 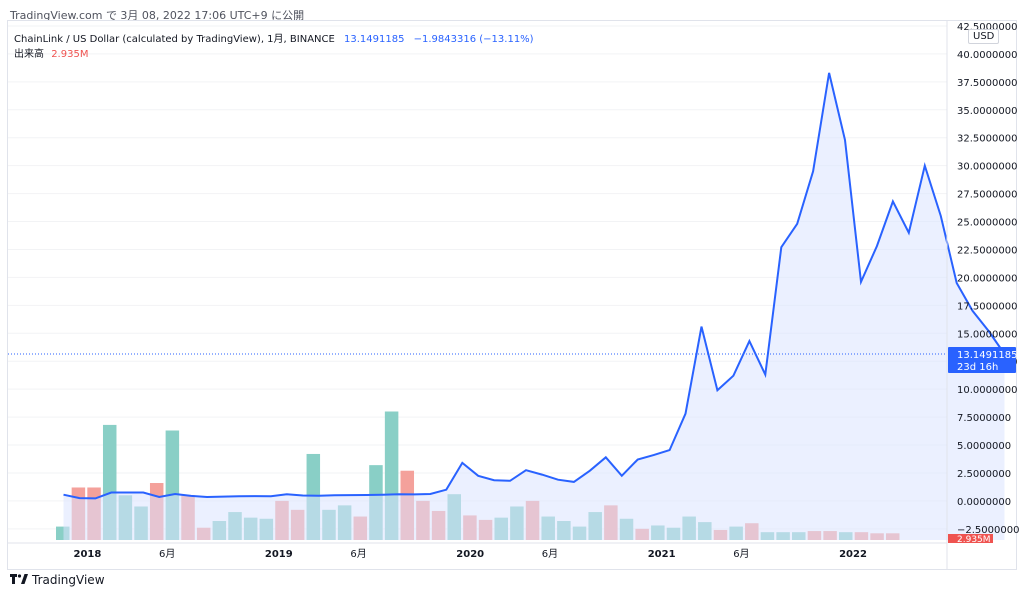 What do you see at coordinates (984, 446) in the screenshot?
I see `price-tick-label: 5.0000000` at bounding box center [984, 446].